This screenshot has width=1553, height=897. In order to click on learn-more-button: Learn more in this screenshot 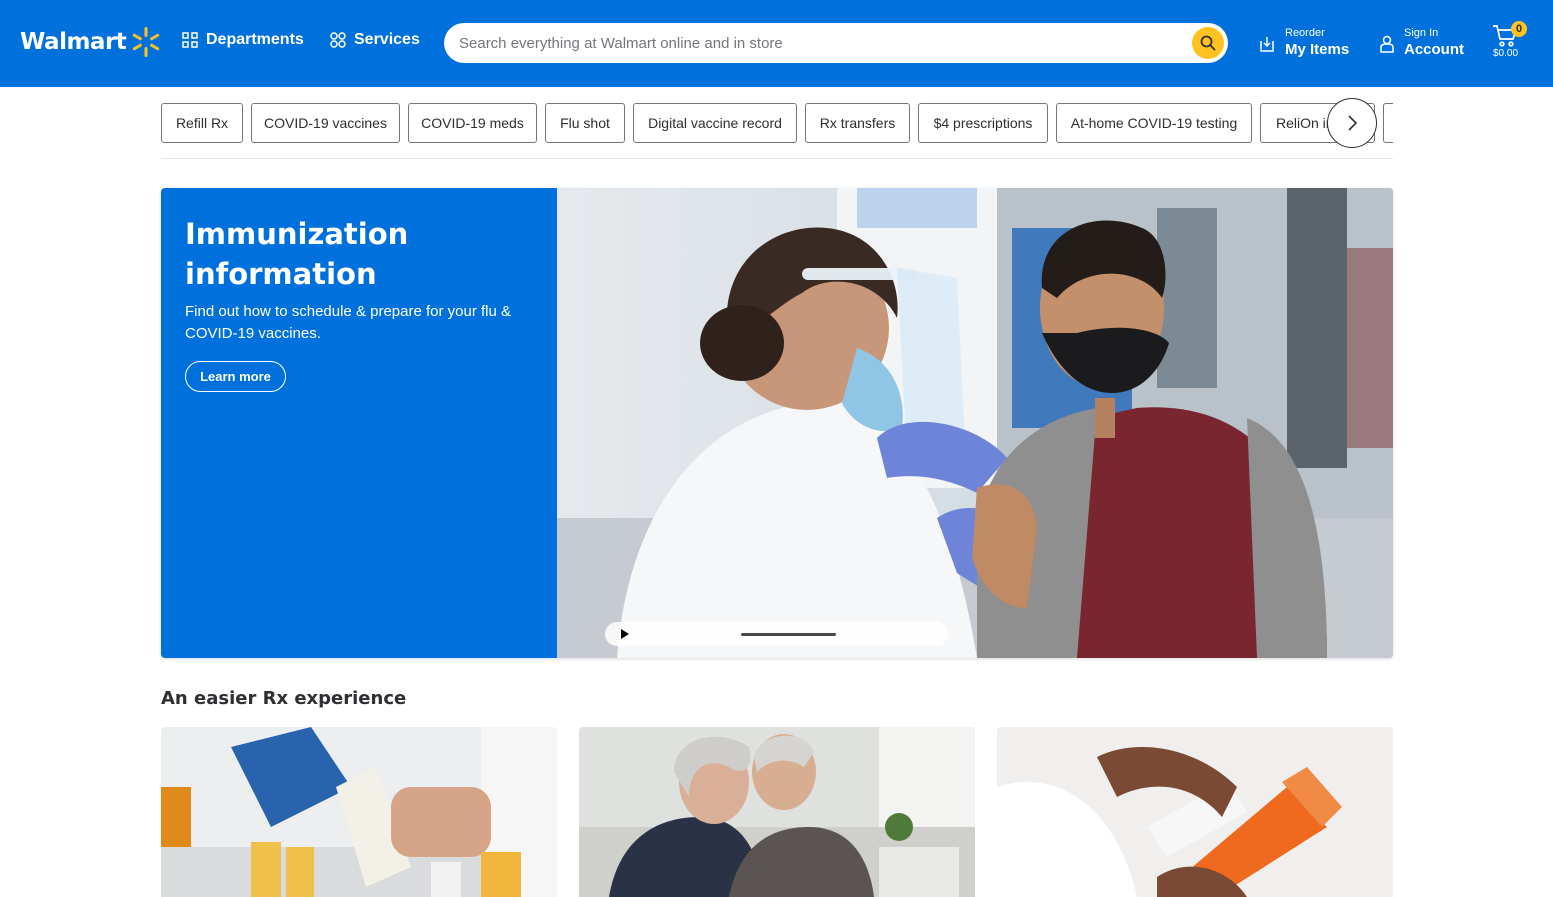, I will do `click(235, 376)`.